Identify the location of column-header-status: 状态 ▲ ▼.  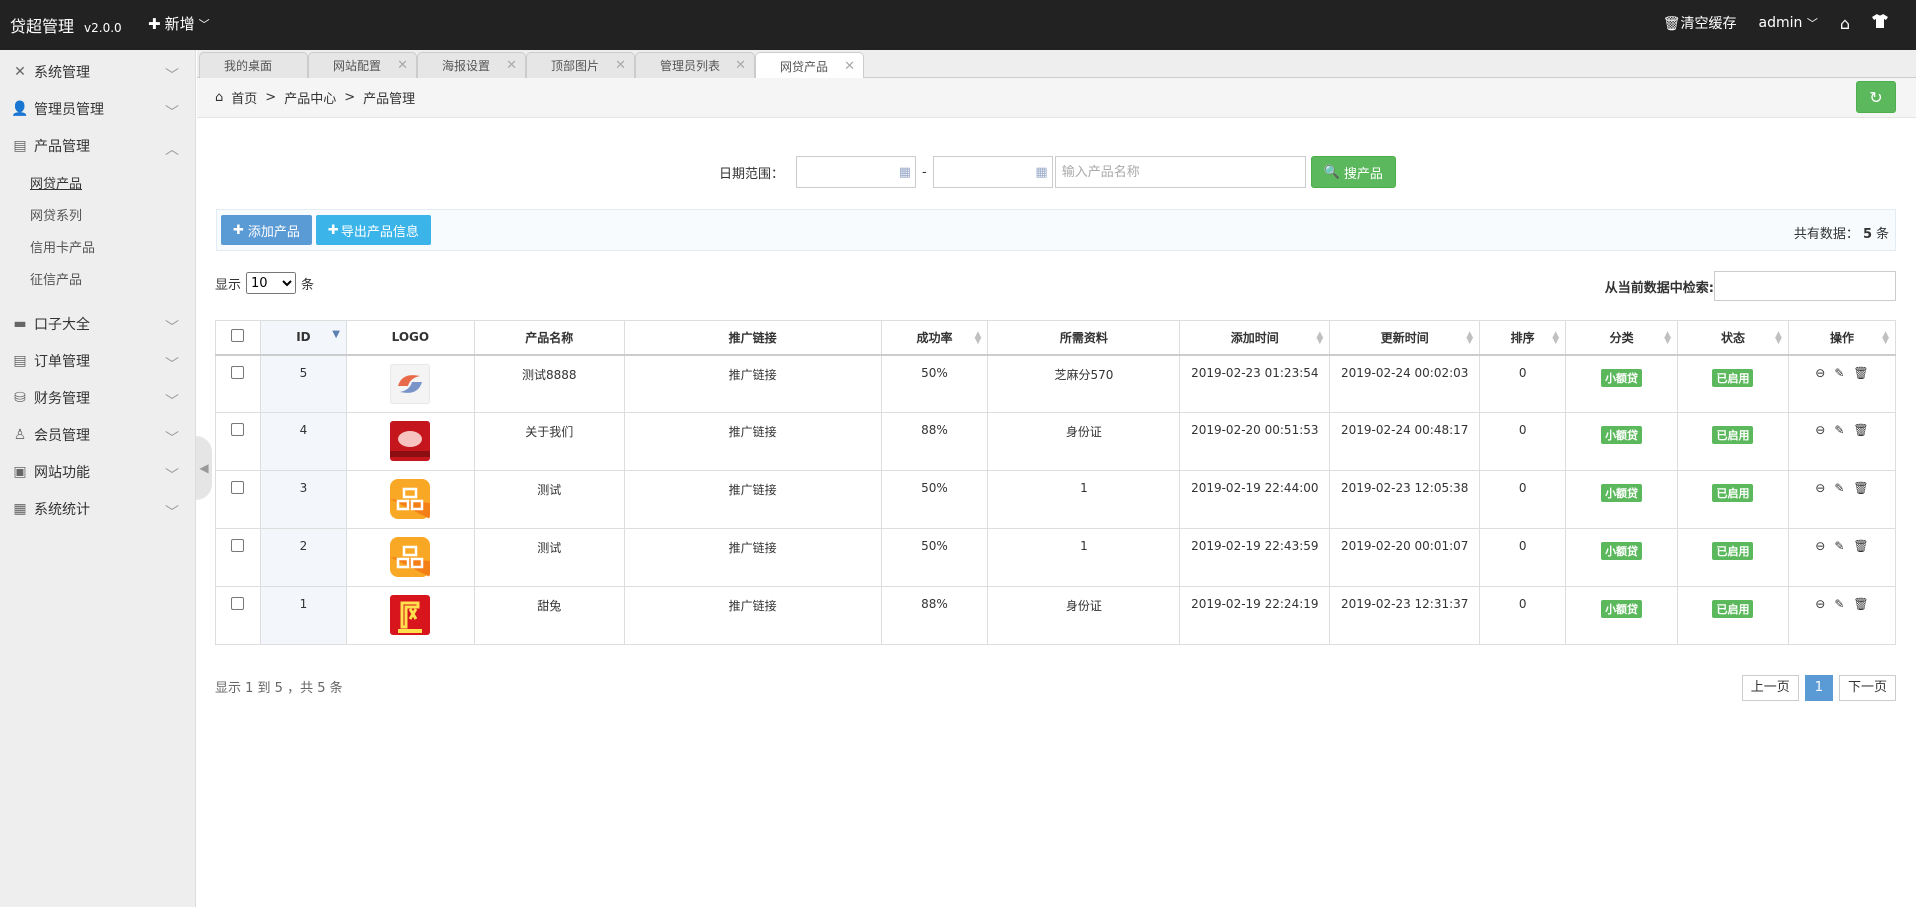
(1733, 338).